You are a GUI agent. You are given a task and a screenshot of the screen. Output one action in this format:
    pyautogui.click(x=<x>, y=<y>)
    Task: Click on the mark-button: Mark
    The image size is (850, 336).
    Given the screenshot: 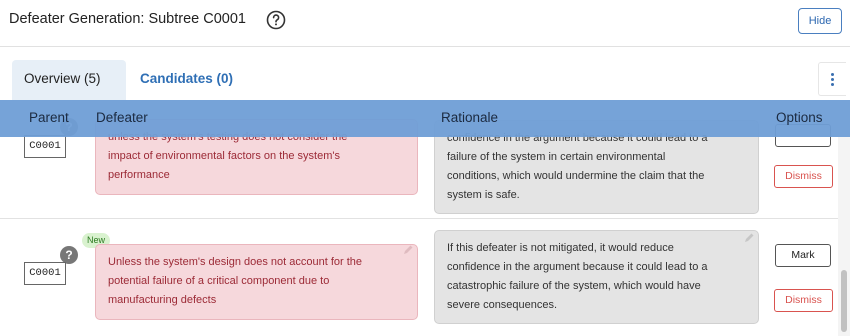 What is the action you would take?
    pyautogui.click(x=803, y=255)
    